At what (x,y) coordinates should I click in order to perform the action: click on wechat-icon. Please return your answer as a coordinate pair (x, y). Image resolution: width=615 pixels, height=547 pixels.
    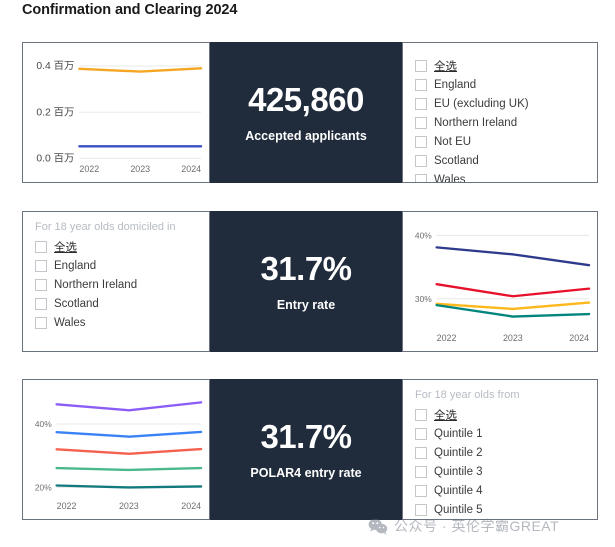
    Looking at the image, I should click on (378, 526).